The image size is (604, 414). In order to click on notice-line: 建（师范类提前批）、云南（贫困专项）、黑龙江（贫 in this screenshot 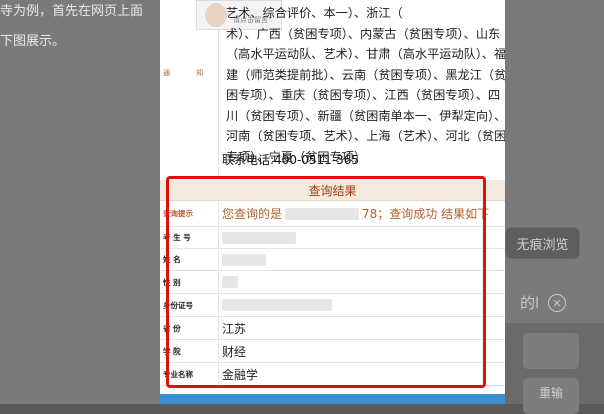, I will do `click(365, 74)`.